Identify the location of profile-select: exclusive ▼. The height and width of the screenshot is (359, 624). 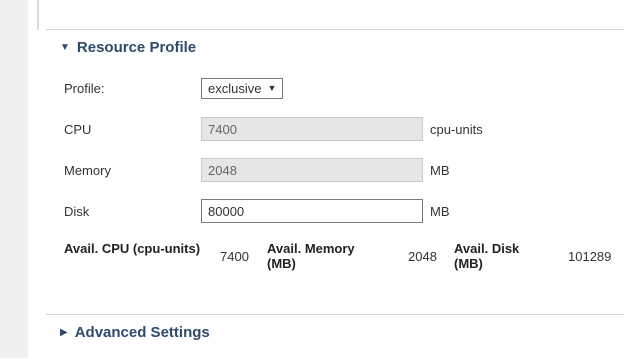
(242, 88).